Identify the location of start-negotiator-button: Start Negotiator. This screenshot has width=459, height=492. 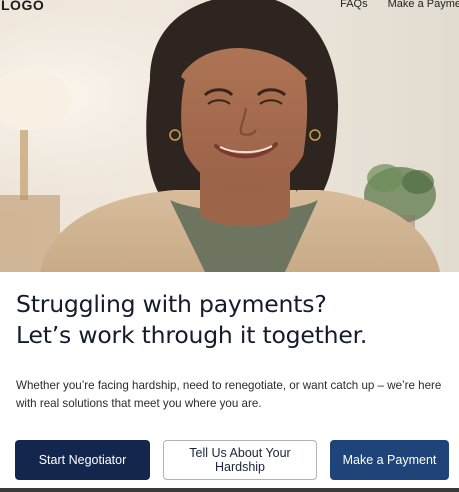
(82, 460).